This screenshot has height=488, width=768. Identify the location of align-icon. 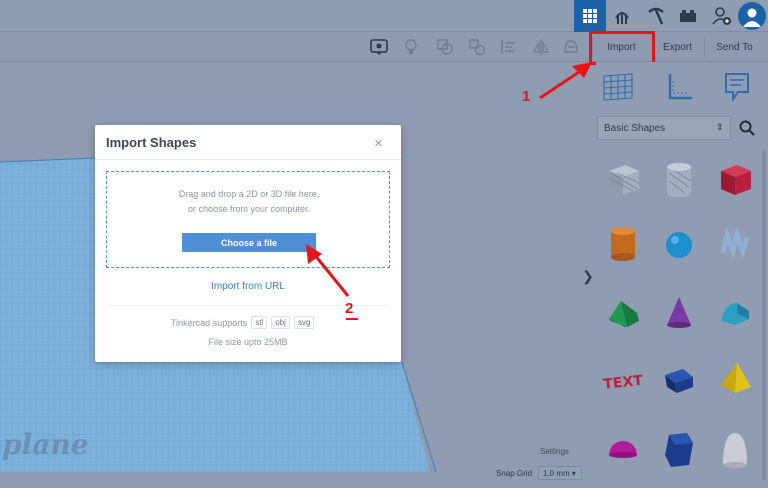
(509, 47).